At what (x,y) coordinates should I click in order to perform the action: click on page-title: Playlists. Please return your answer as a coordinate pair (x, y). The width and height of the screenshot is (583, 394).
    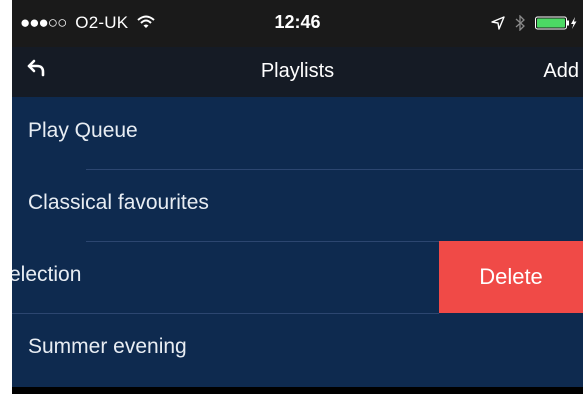
    Looking at the image, I should click on (297, 71).